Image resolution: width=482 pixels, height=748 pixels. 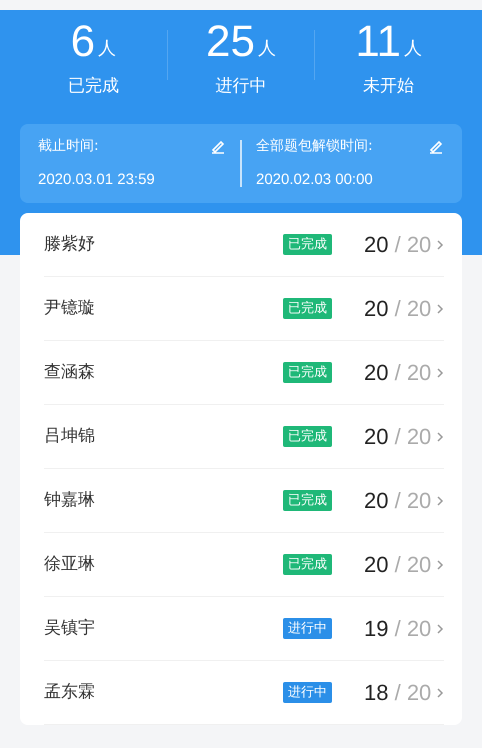 I want to click on stat-count: 25, so click(x=230, y=42).